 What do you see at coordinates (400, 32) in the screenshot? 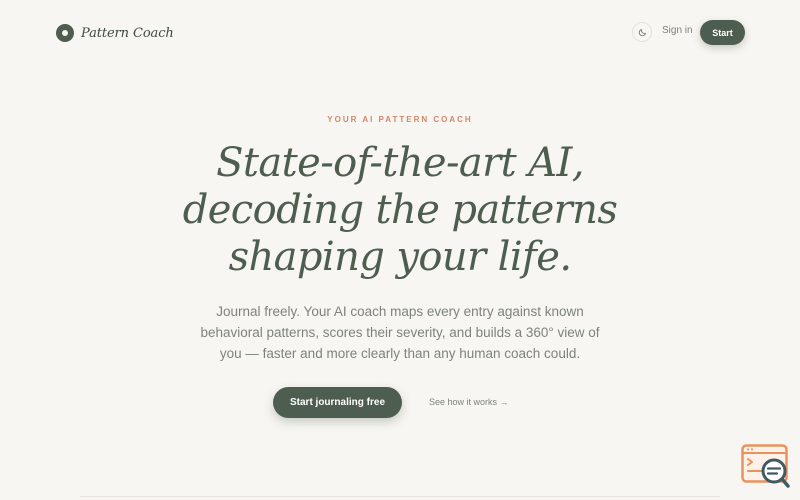
I see `site-header: Pattern Coach Sign in Start` at bounding box center [400, 32].